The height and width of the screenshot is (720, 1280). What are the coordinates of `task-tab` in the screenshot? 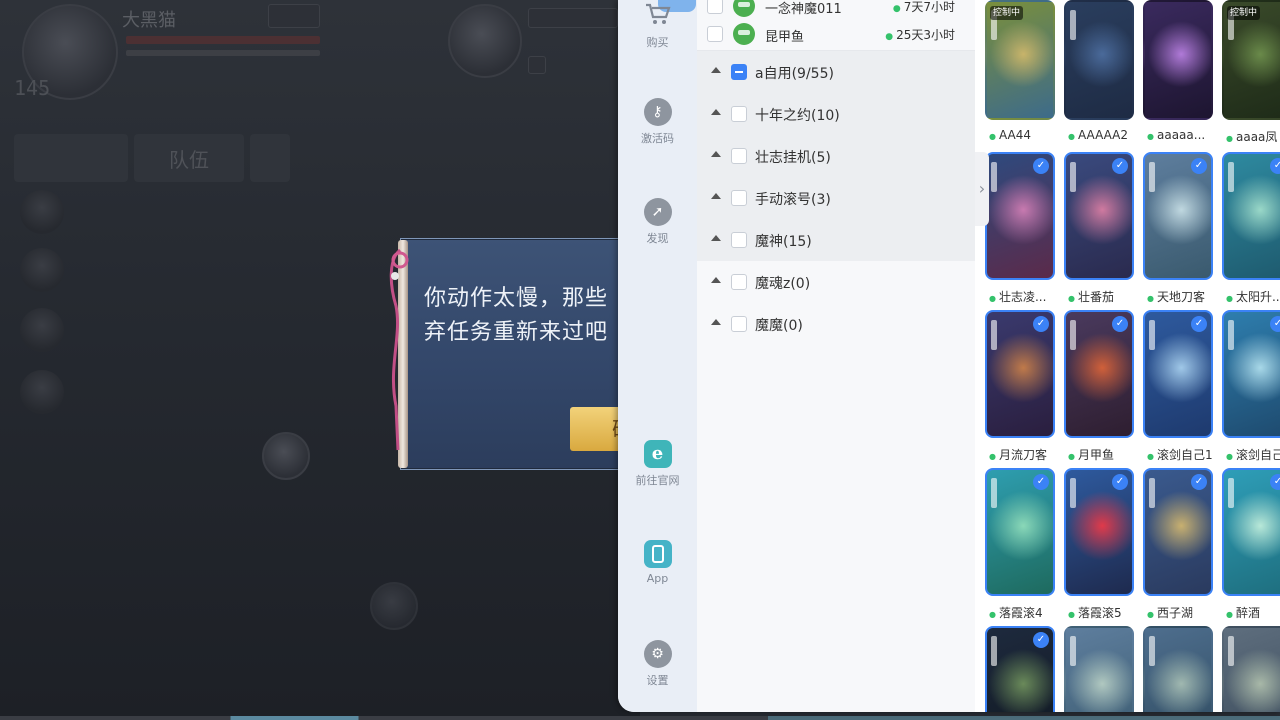 It's located at (71, 158).